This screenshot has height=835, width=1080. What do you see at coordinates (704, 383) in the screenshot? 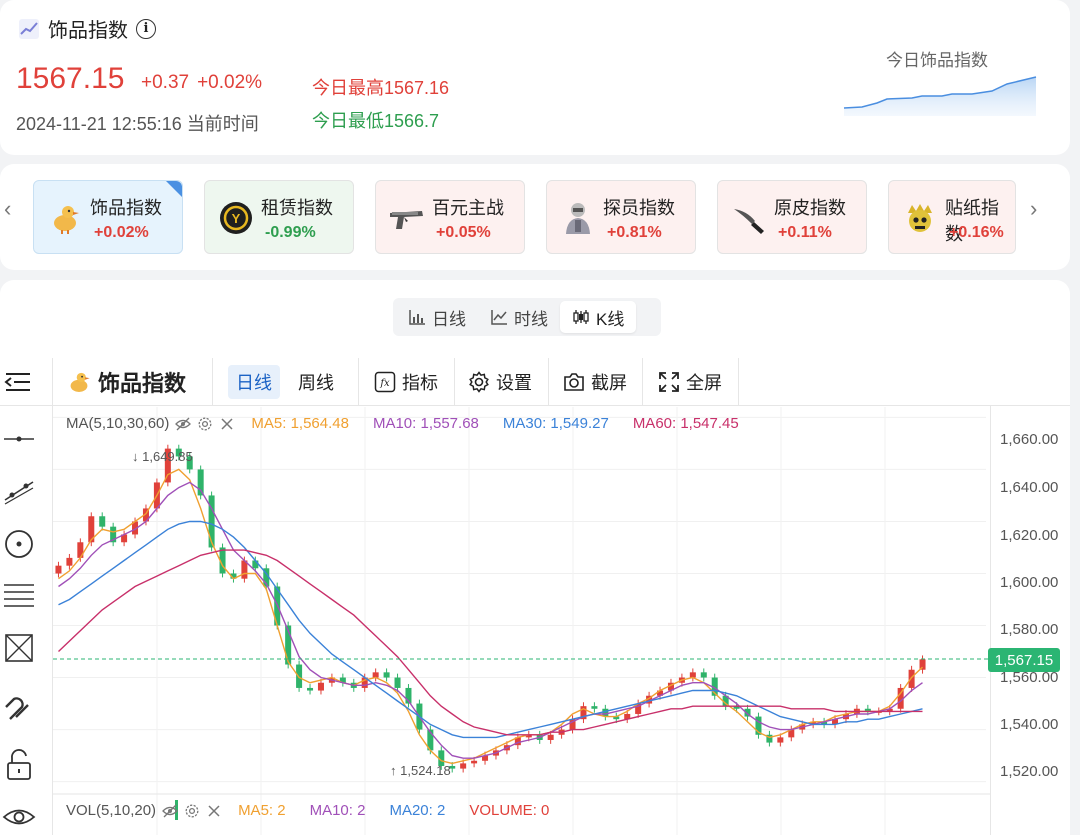
I see `fullscreen-label: 全屏` at bounding box center [704, 383].